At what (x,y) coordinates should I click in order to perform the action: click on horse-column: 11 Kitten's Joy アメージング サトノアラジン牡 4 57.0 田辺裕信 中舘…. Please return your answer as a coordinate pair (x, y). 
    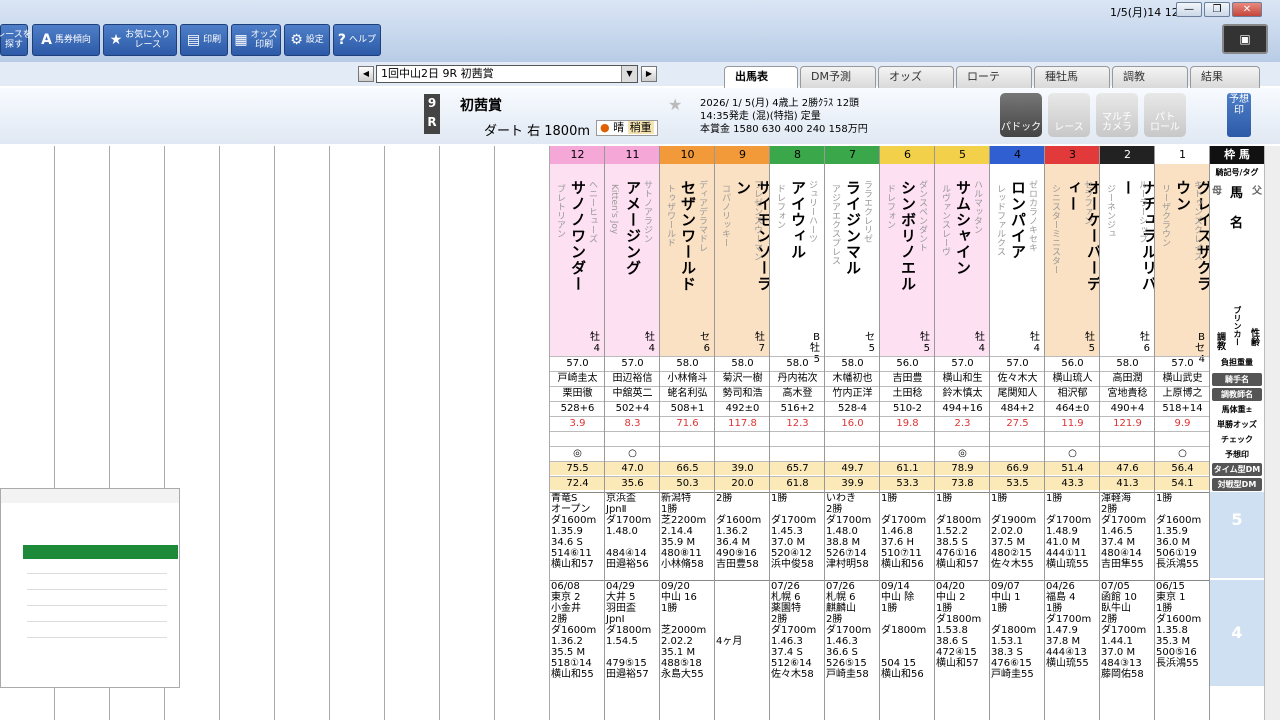
    Looking at the image, I should click on (632, 433).